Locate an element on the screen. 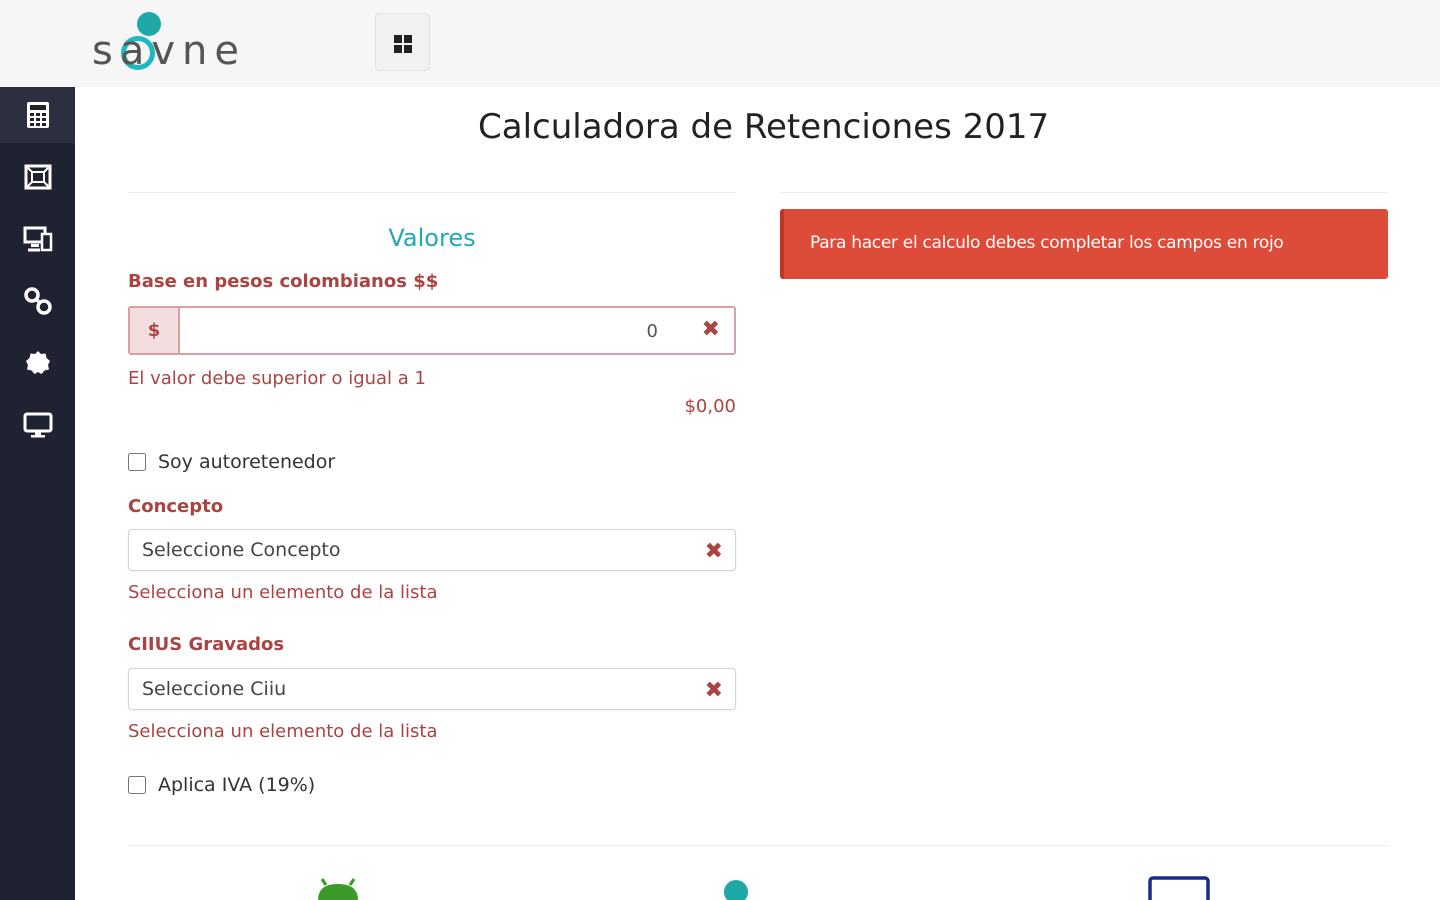 This screenshot has height=900, width=1440. devices-icon is located at coordinates (37, 239).